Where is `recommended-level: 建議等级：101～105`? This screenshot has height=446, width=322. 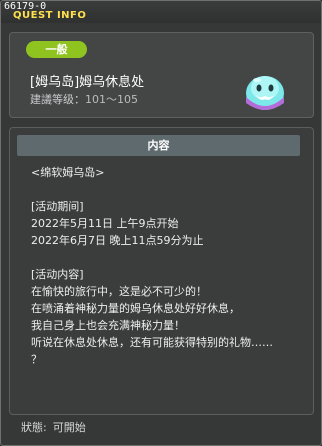 recommended-level: 建議等级：101～105 is located at coordinates (84, 99).